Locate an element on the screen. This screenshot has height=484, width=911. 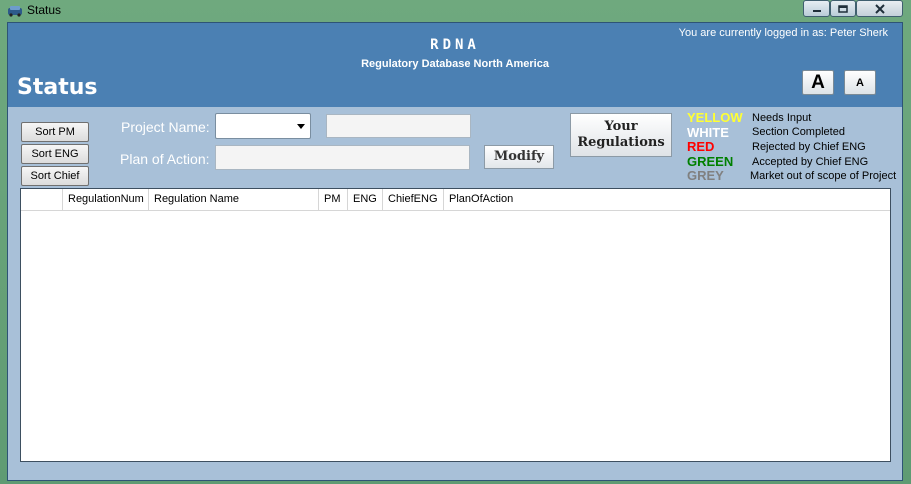
column-header-plan-of-action: PlanOfAction is located at coordinates (484, 199).